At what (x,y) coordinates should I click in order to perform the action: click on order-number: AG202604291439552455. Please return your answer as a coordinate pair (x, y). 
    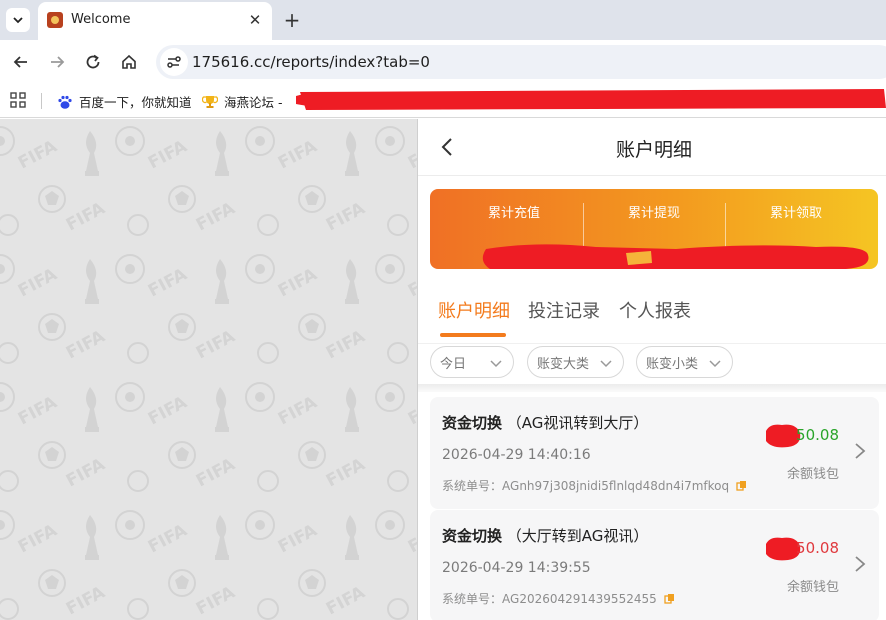
    Looking at the image, I should click on (579, 598).